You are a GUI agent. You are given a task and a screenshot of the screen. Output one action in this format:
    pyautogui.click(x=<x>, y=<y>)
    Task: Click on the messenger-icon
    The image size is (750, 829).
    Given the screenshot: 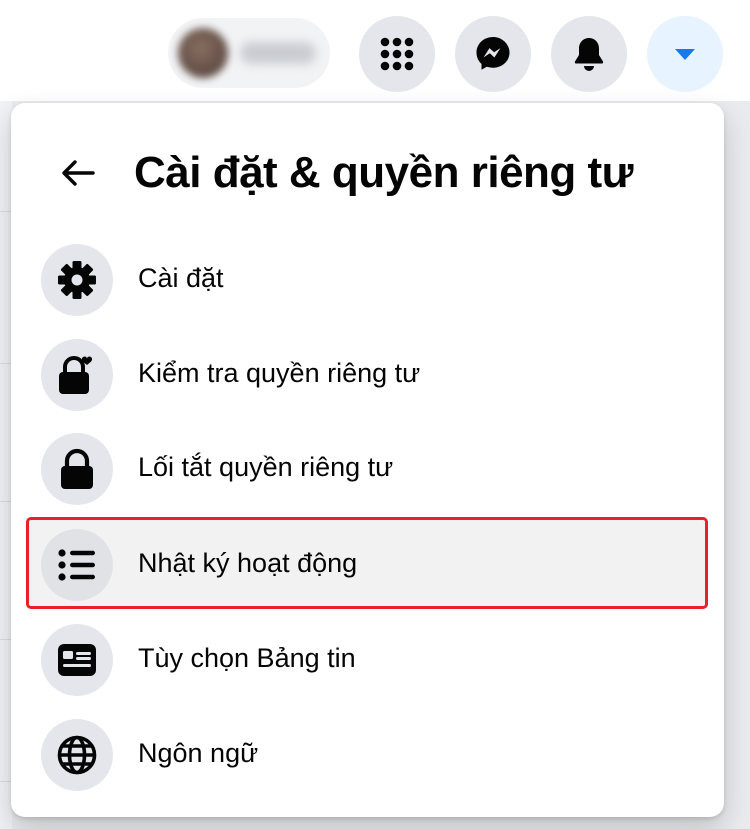 What is the action you would take?
    pyautogui.click(x=493, y=53)
    